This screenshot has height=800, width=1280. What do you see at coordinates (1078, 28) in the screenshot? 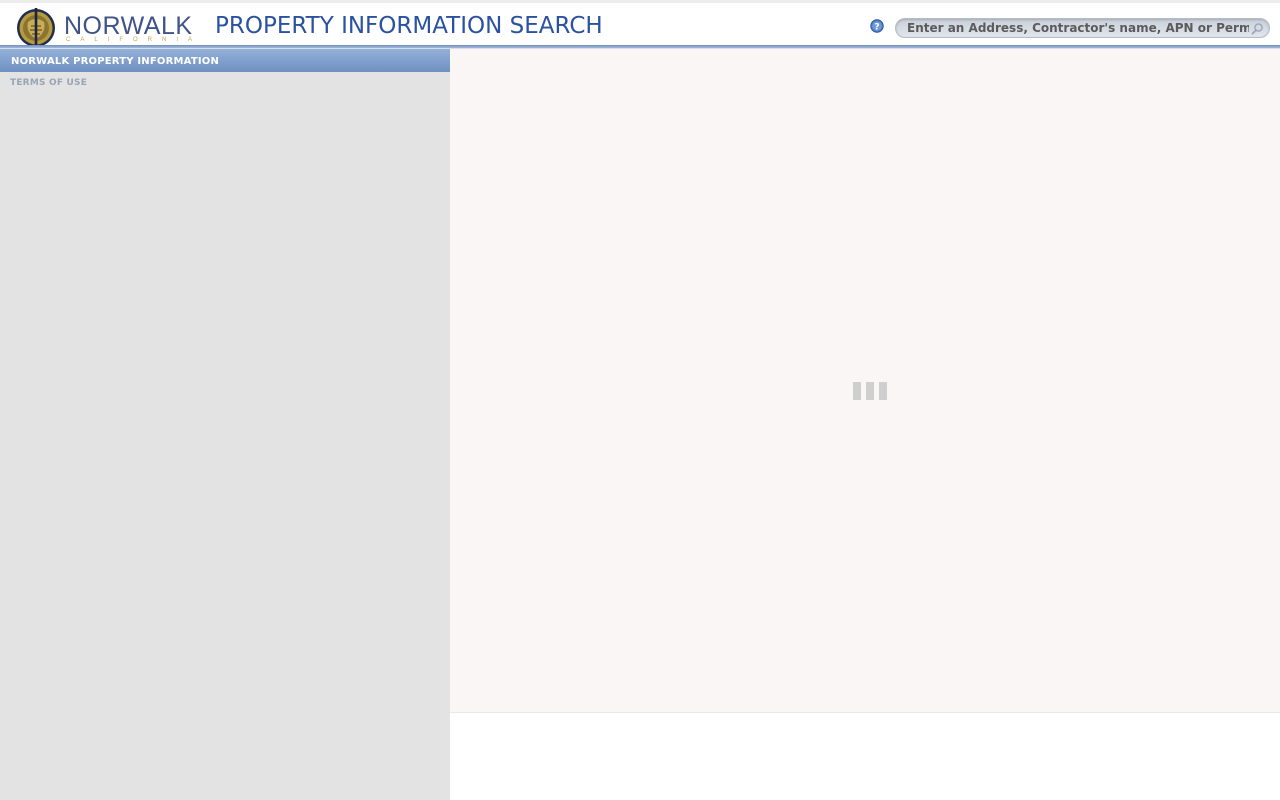
I see `search-input` at bounding box center [1078, 28].